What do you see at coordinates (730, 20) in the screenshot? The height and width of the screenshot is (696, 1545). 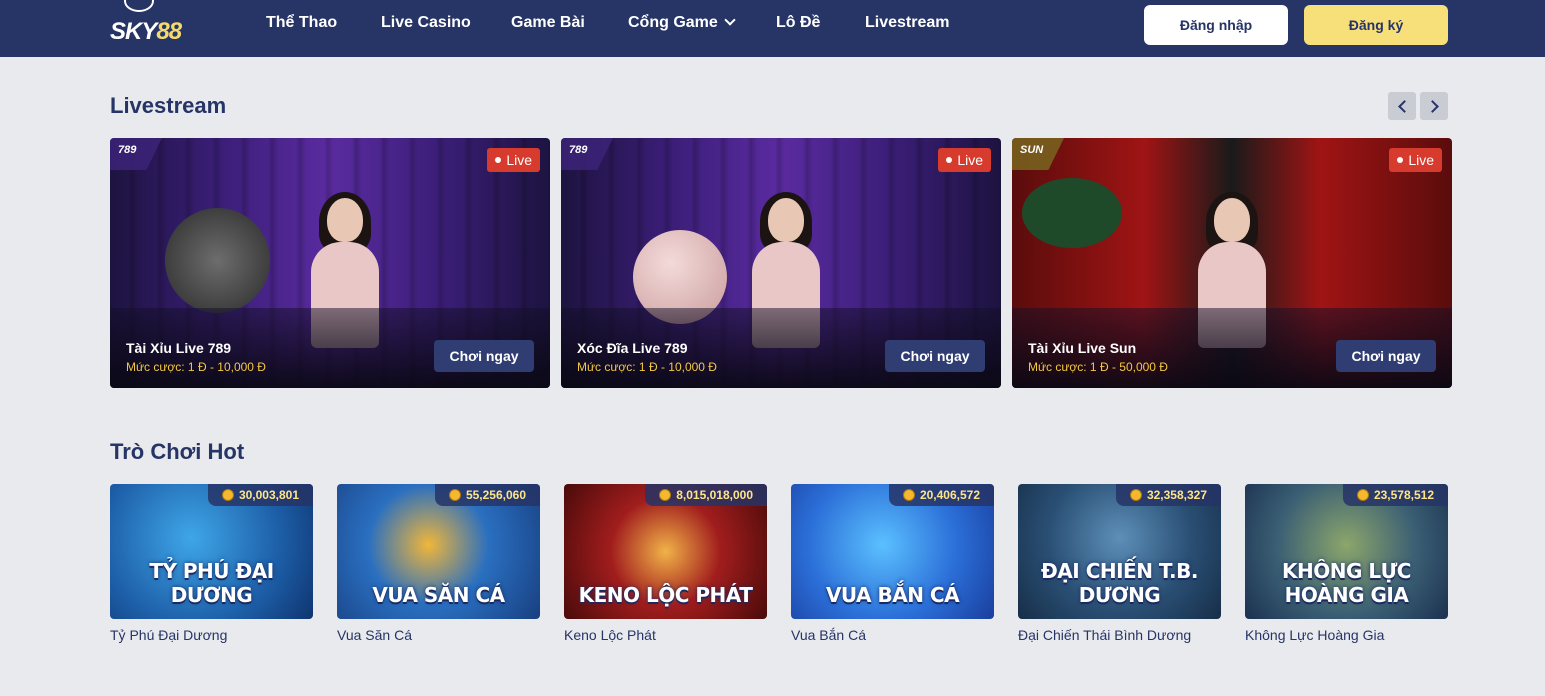 I see `chevron-down-icon` at bounding box center [730, 20].